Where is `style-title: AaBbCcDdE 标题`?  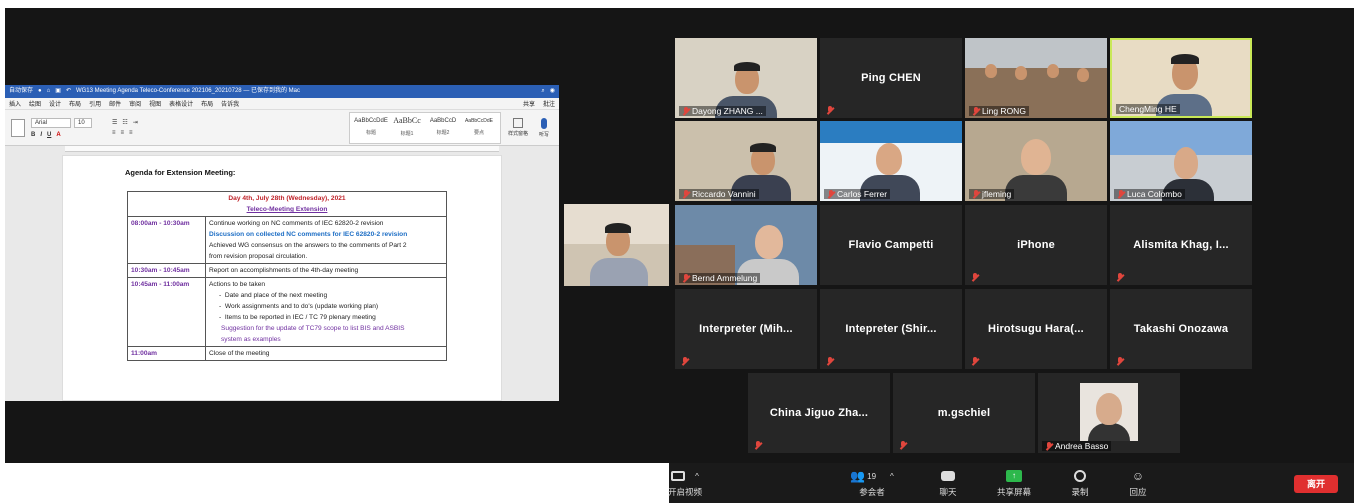 style-title: AaBbCcDdE 标题 is located at coordinates (371, 128).